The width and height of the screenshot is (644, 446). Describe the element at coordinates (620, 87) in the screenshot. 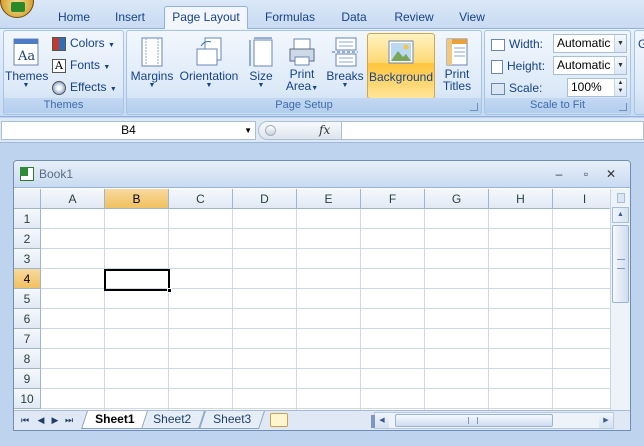

I see `spinner-arrows-icon: ▲ ▼` at that location.